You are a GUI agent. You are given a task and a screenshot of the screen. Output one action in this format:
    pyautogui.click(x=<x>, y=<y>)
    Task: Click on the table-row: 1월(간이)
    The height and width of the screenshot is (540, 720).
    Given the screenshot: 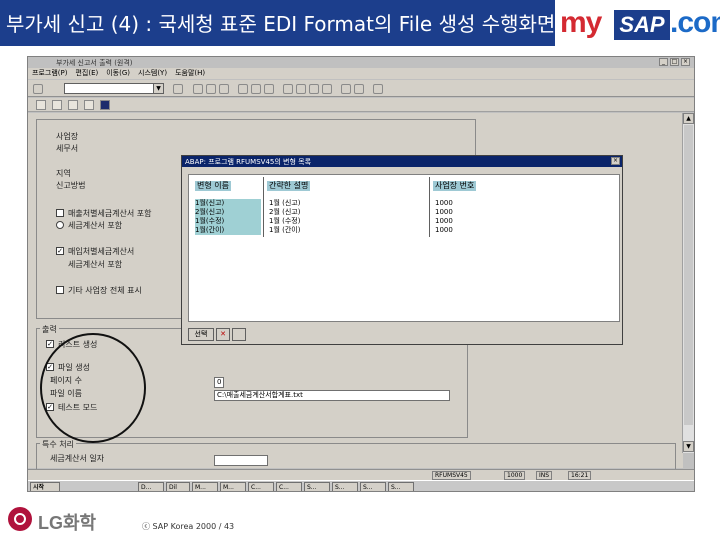 What is the action you would take?
    pyautogui.click(x=228, y=230)
    